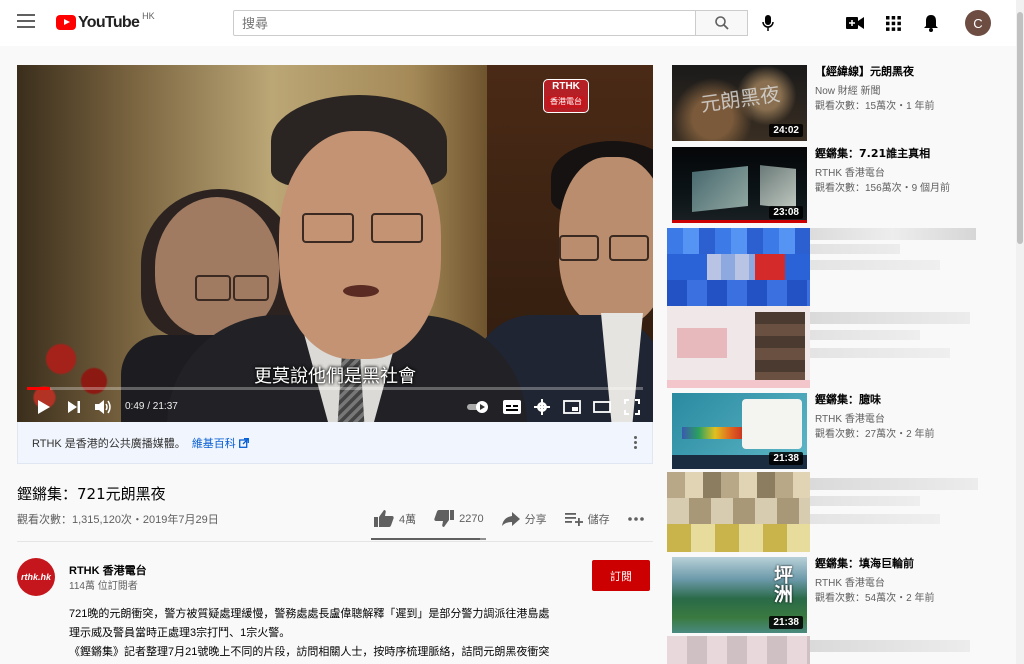  I want to click on time-display: 0:49 / 21:37, so click(151, 406).